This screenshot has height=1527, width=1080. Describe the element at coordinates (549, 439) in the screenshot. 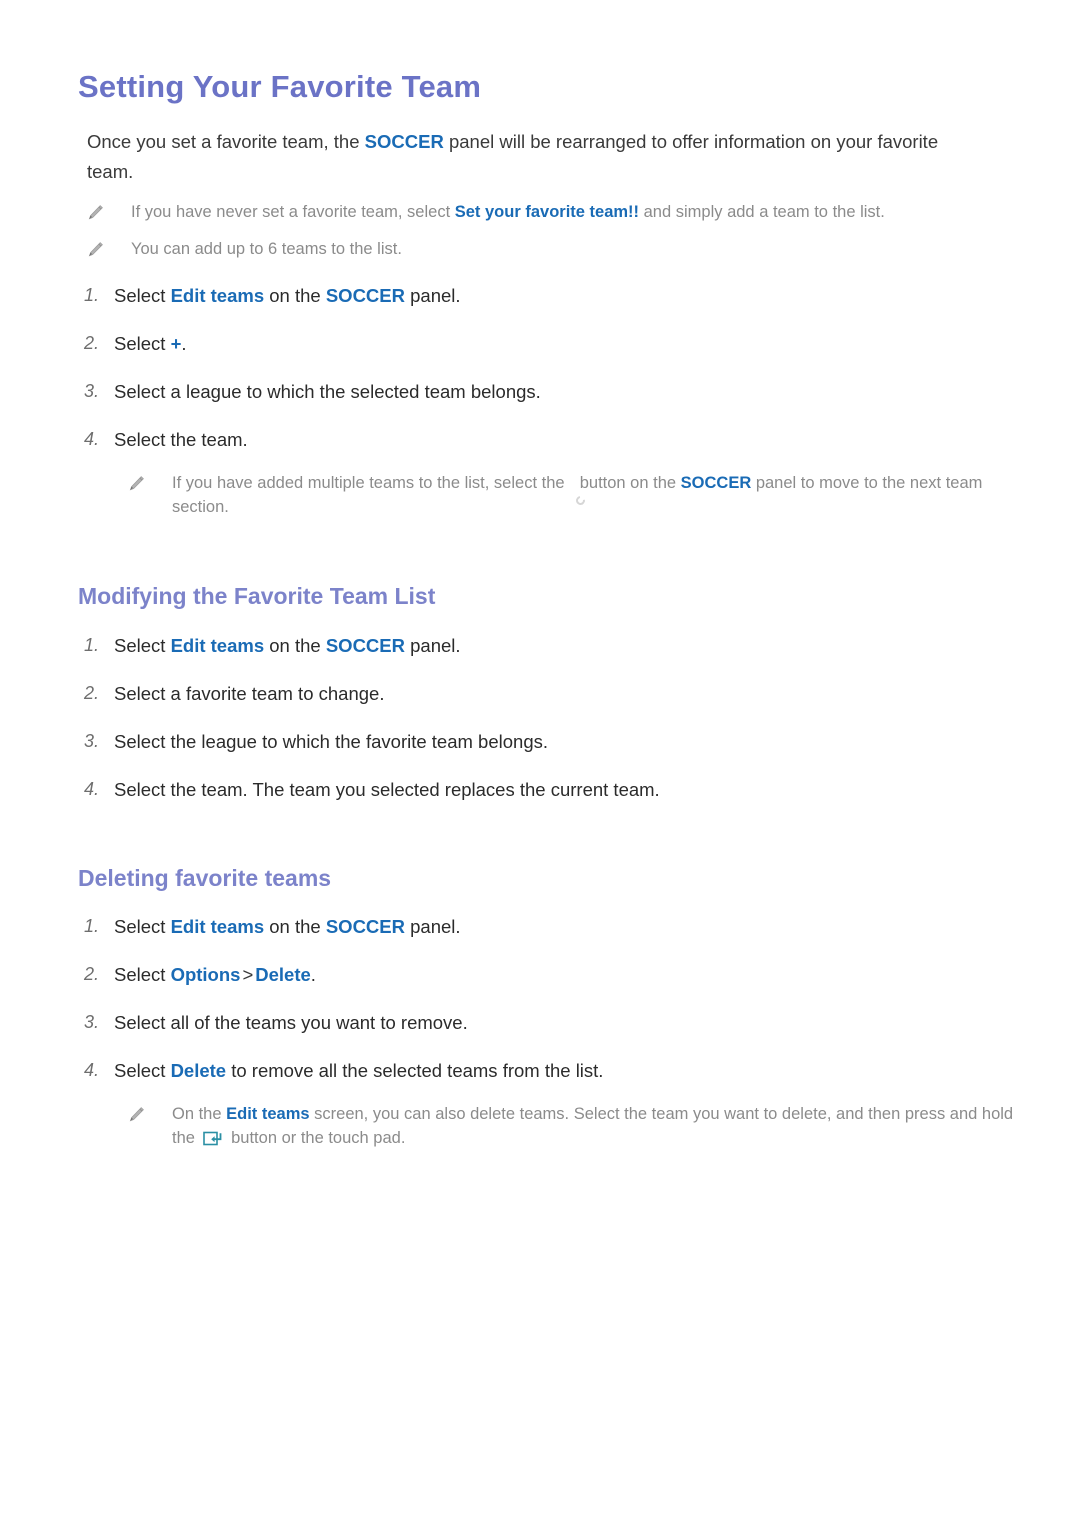

I see `list-item: 4. Select the team.` at that location.